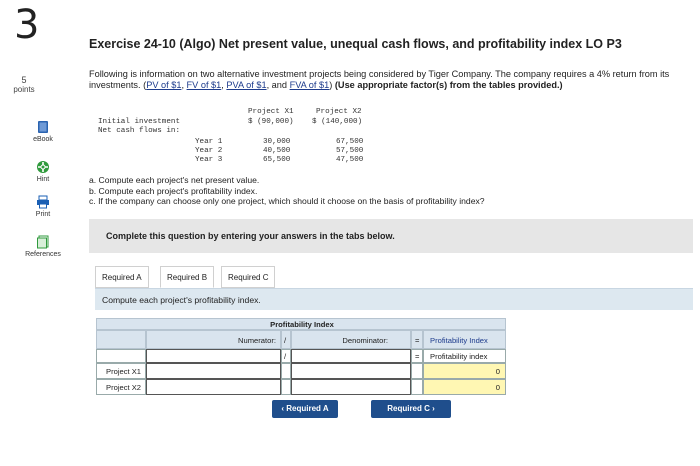 This screenshot has width=700, height=466. What do you see at coordinates (43, 139) in the screenshot?
I see `ebook-label: eBook` at bounding box center [43, 139].